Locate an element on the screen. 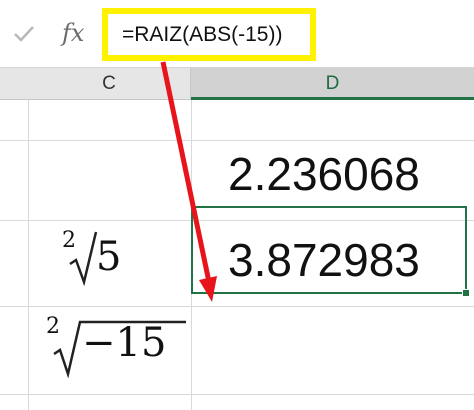 Image resolution: width=474 pixels, height=410 pixels. column-header-row: C D is located at coordinates (237, 84).